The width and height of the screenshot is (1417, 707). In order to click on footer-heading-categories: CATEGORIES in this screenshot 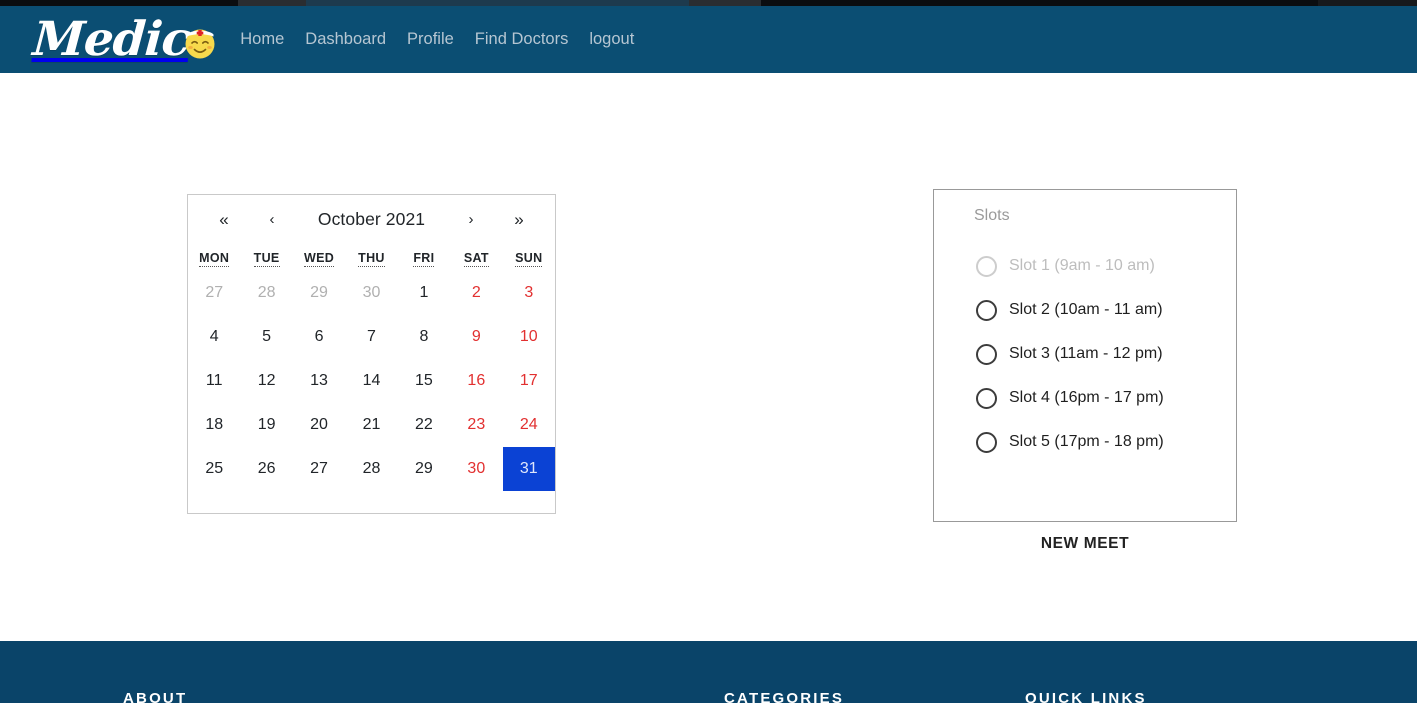, I will do `click(784, 698)`.